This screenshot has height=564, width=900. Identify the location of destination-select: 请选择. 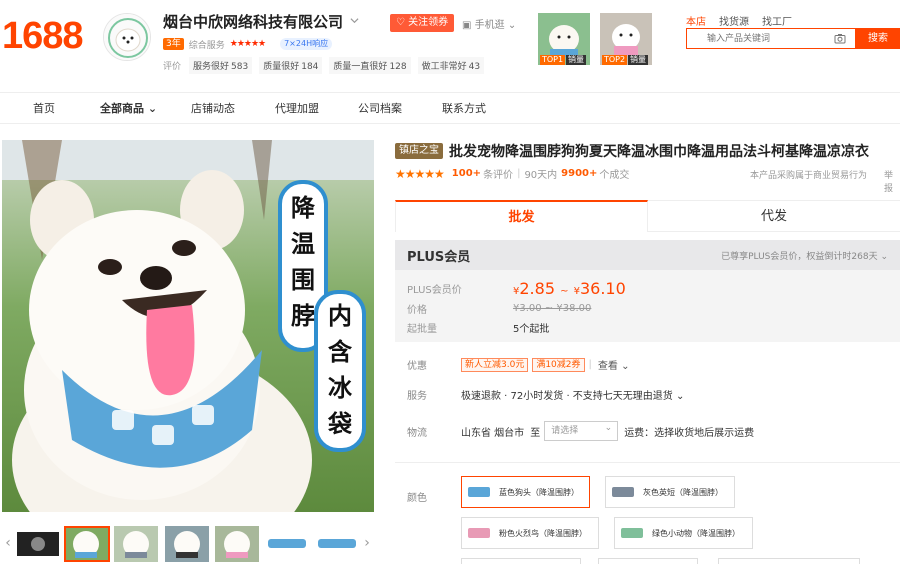
(581, 430).